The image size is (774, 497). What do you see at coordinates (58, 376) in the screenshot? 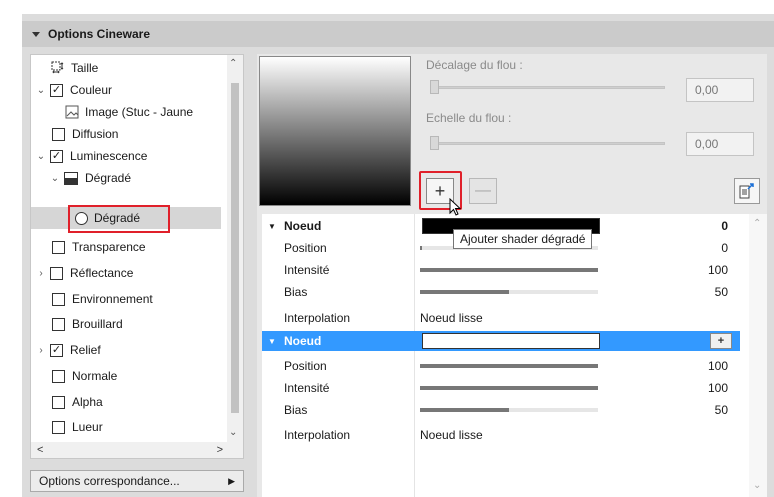
I see `checkbox-normale` at bounding box center [58, 376].